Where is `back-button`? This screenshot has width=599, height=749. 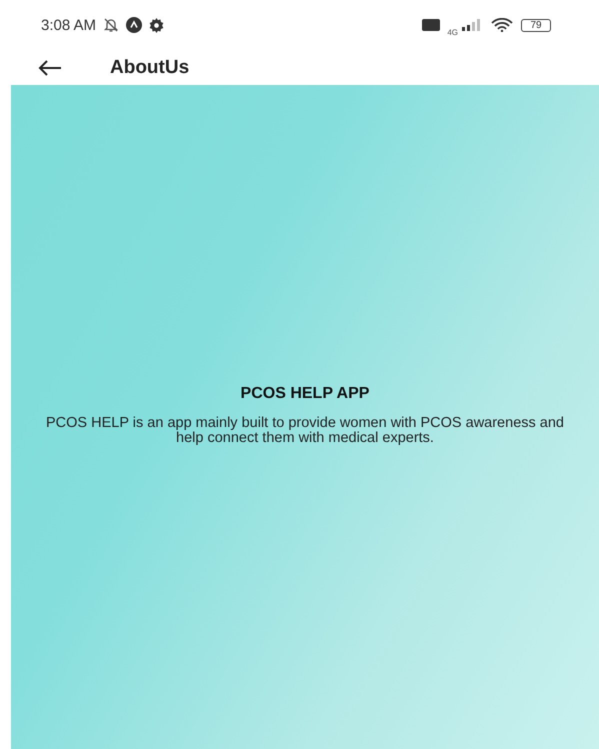
back-button is located at coordinates (50, 68).